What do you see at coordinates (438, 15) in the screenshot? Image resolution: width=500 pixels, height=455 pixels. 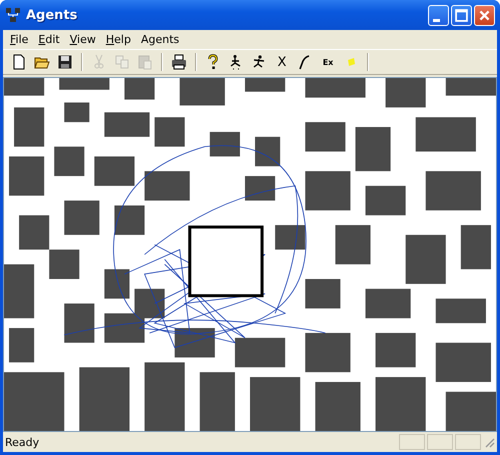 I see `minimize-button` at bounding box center [438, 15].